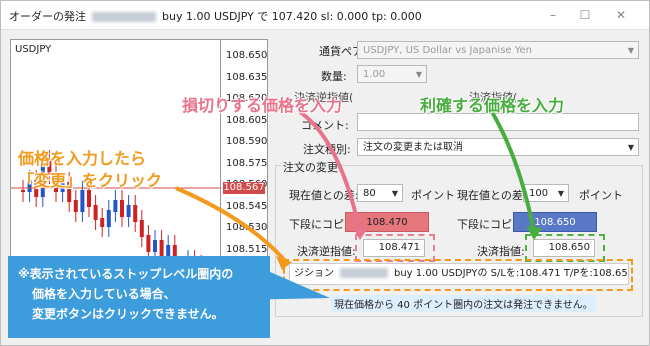 Image resolution: width=650 pixels, height=346 pixels. What do you see at coordinates (104, 294) in the screenshot?
I see `note-line2: 価格を入力している場合、` at bounding box center [104, 294].